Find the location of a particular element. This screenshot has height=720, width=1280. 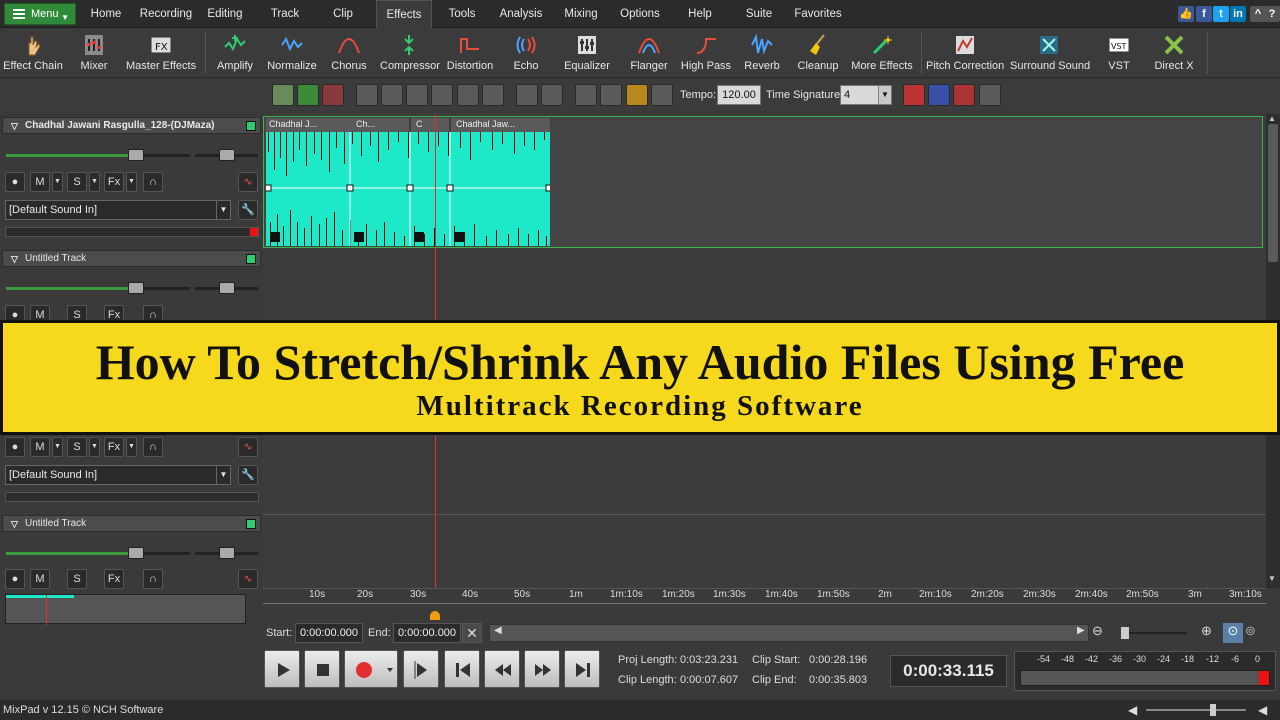

snap-icon is located at coordinates (939, 95).